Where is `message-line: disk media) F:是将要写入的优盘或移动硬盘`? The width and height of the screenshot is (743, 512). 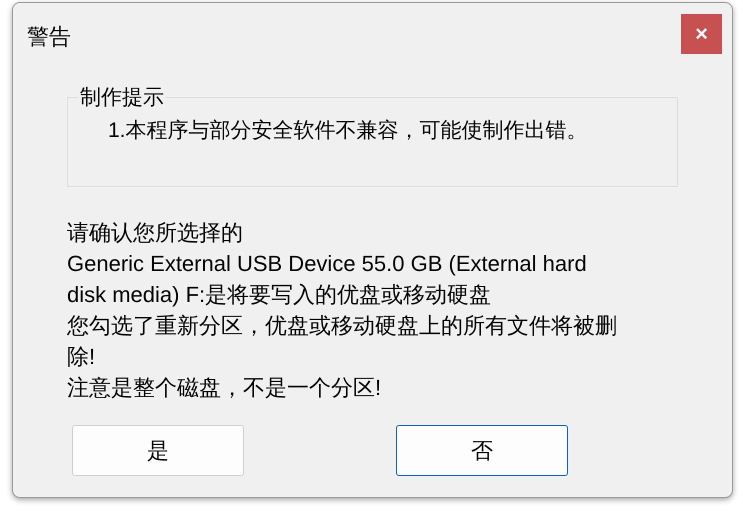
message-line: disk media) F:是将要写入的优盘或移动硬盘 is located at coordinates (279, 295).